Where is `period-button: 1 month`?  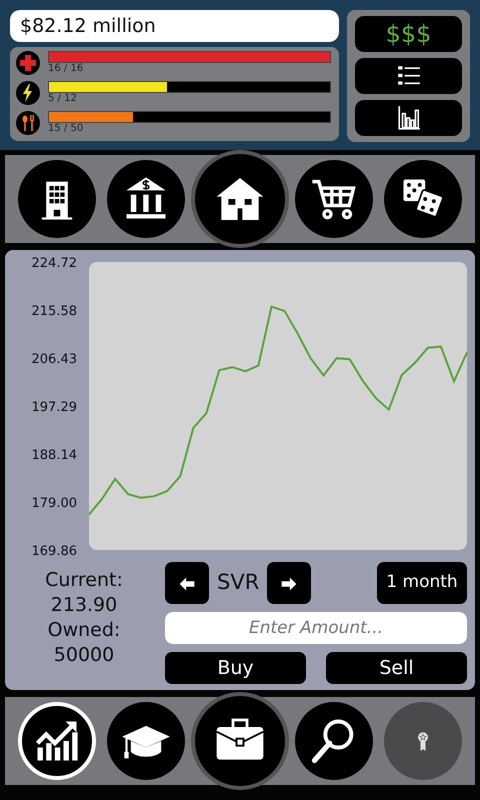 period-button: 1 month is located at coordinates (422, 583).